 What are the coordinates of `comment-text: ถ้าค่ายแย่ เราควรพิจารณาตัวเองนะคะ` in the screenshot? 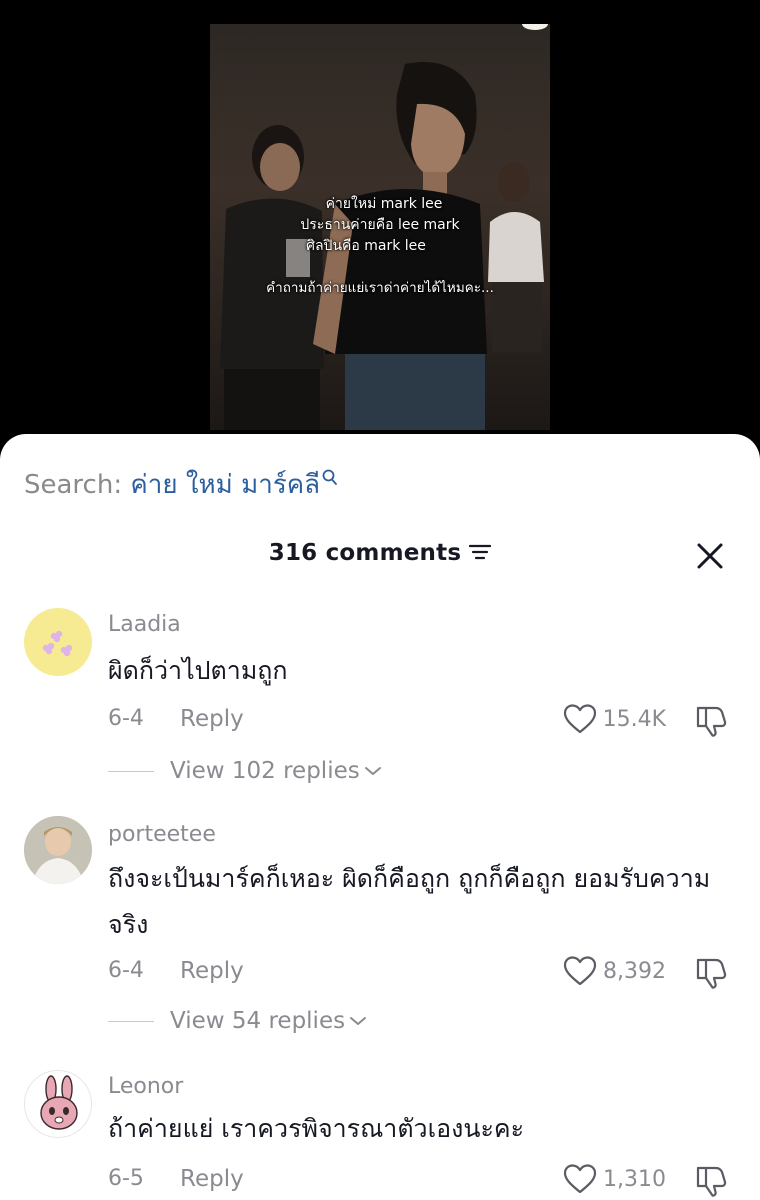 It's located at (316, 1128).